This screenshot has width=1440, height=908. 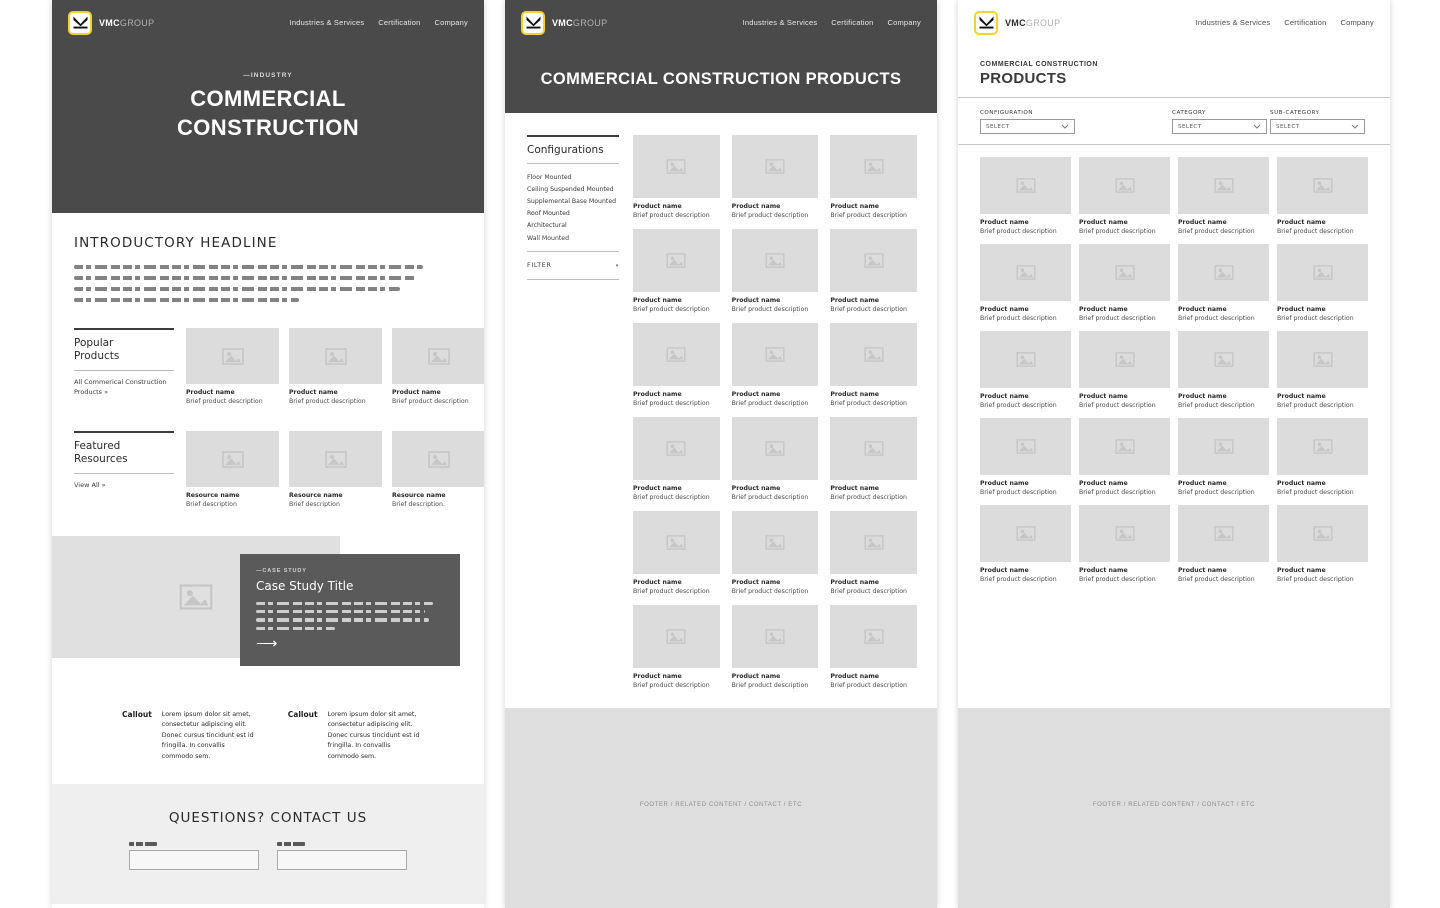 I want to click on select-value: SELECT, so click(x=1190, y=126).